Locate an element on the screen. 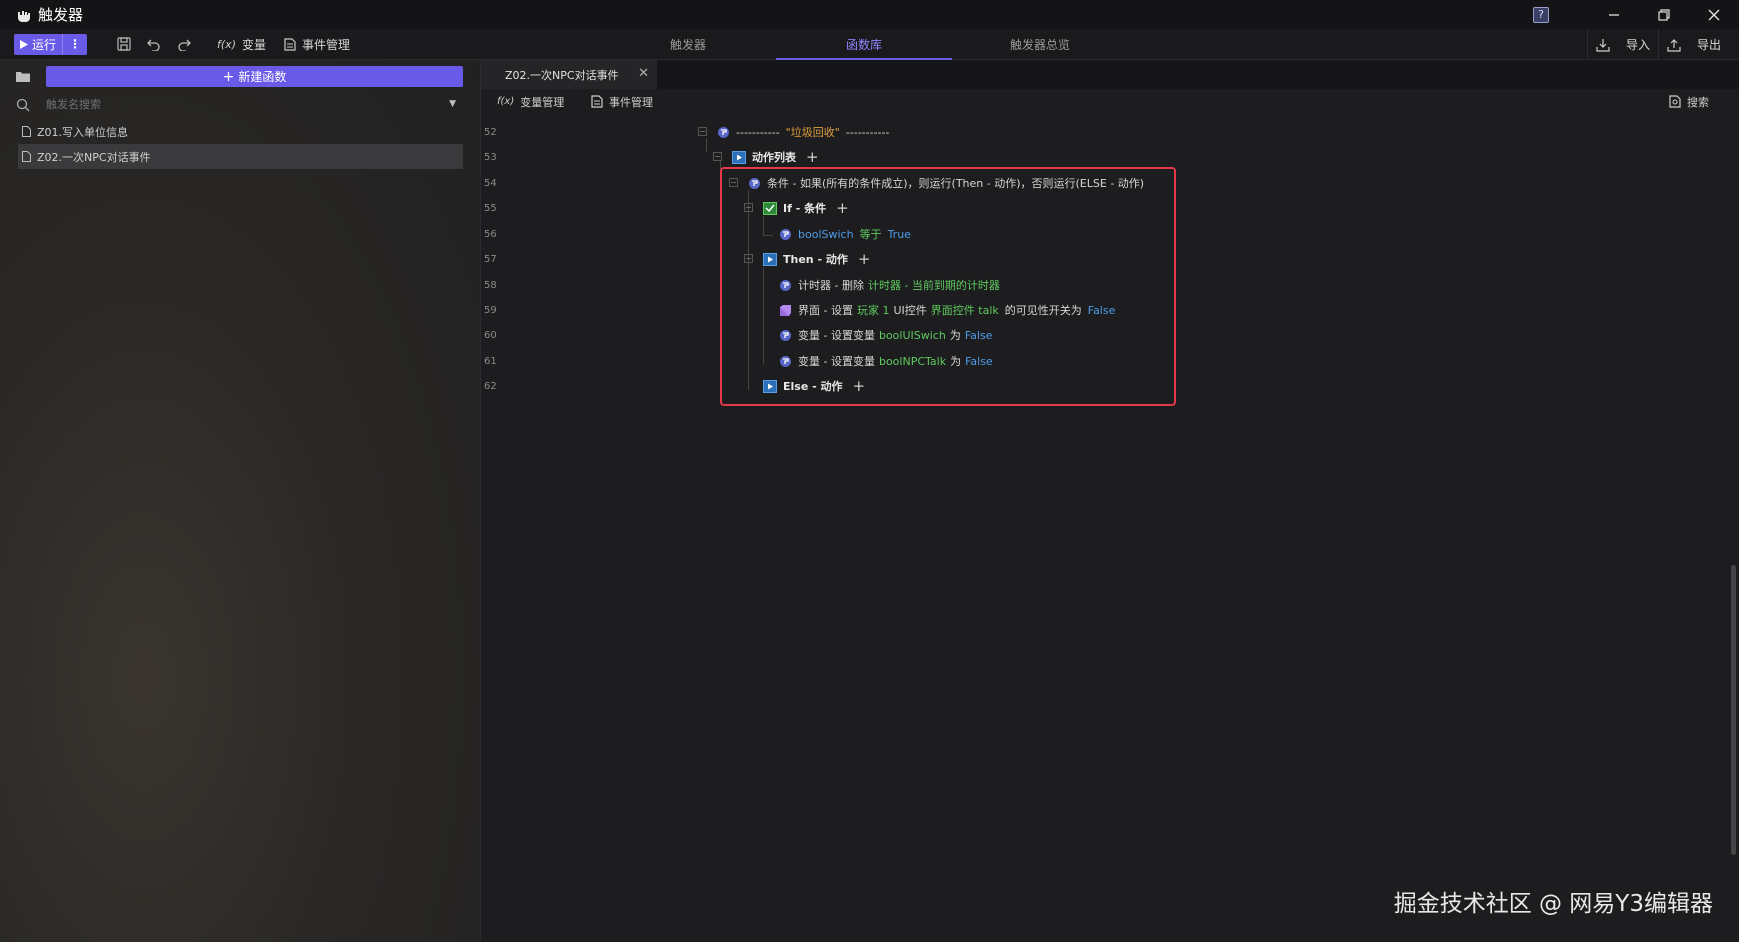 This screenshot has width=1739, height=942. run-main: 运行 is located at coordinates (38, 44).